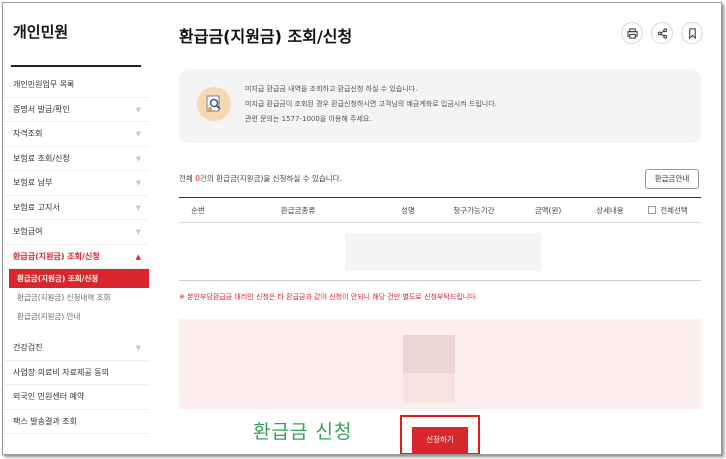 This screenshot has width=726, height=459. I want to click on sidebar-item-civil-list: 개인민원업무 목록, so click(76, 85).